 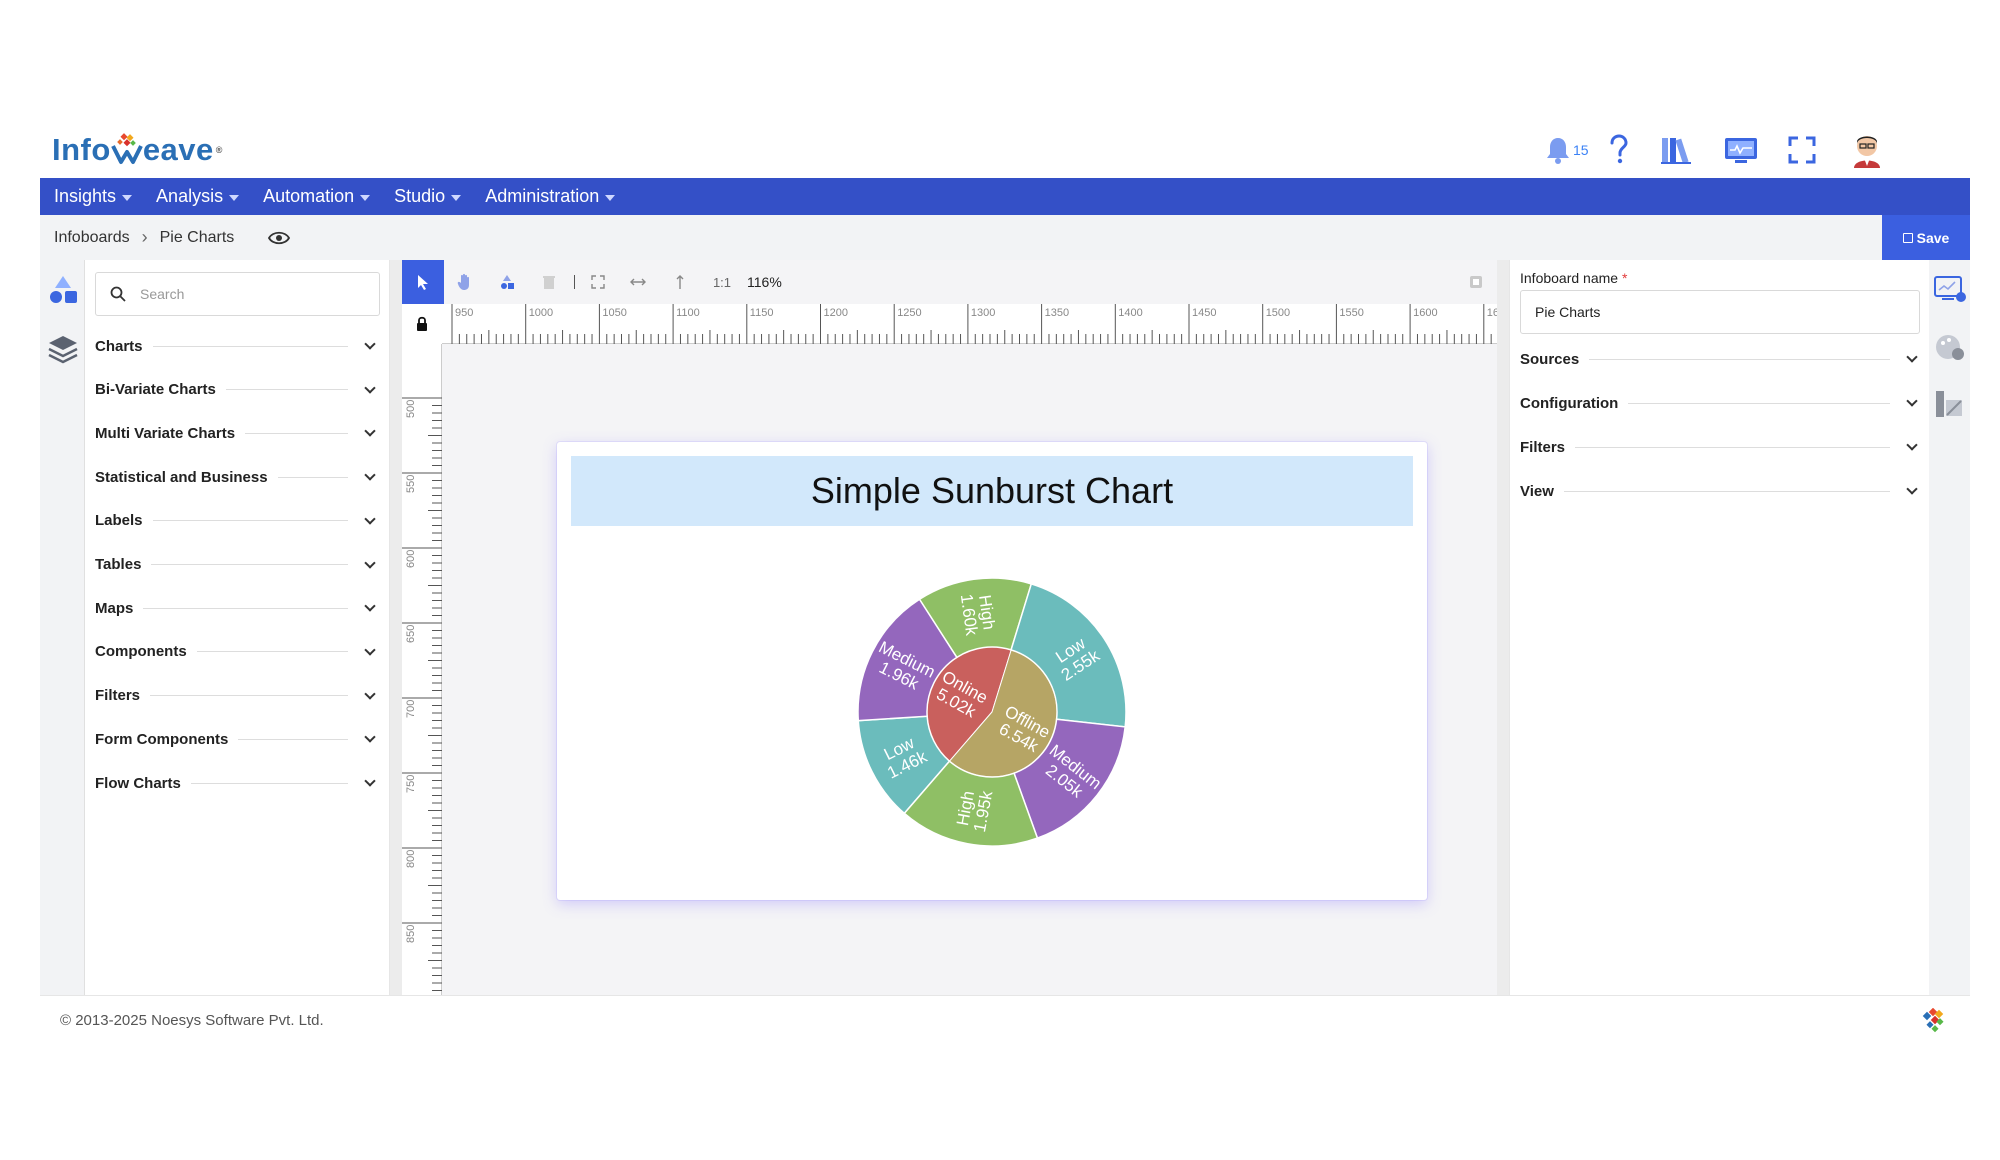 I want to click on section-label: View, so click(x=1537, y=491).